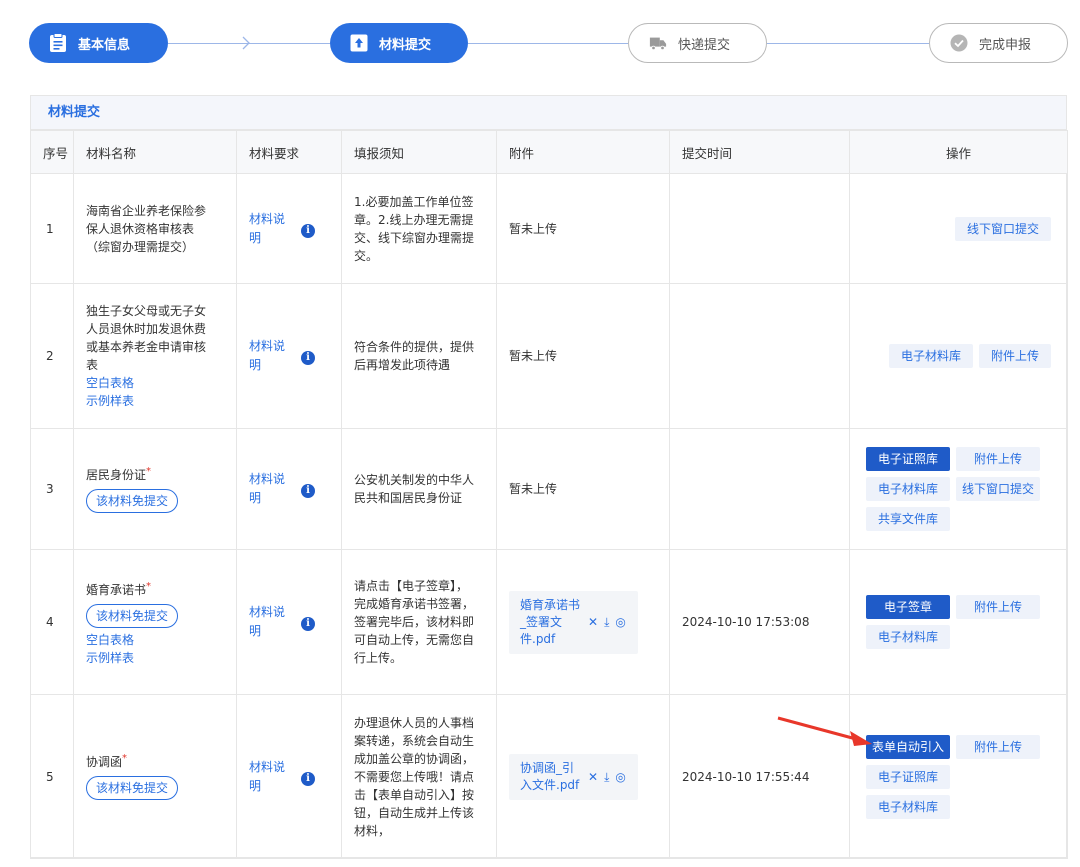 The height and width of the screenshot is (867, 1080). I want to click on notice-cell: 1.必要加盖工作单位签章。2.线上办理无需提交、线下综窗办理需提交。, so click(419, 228).